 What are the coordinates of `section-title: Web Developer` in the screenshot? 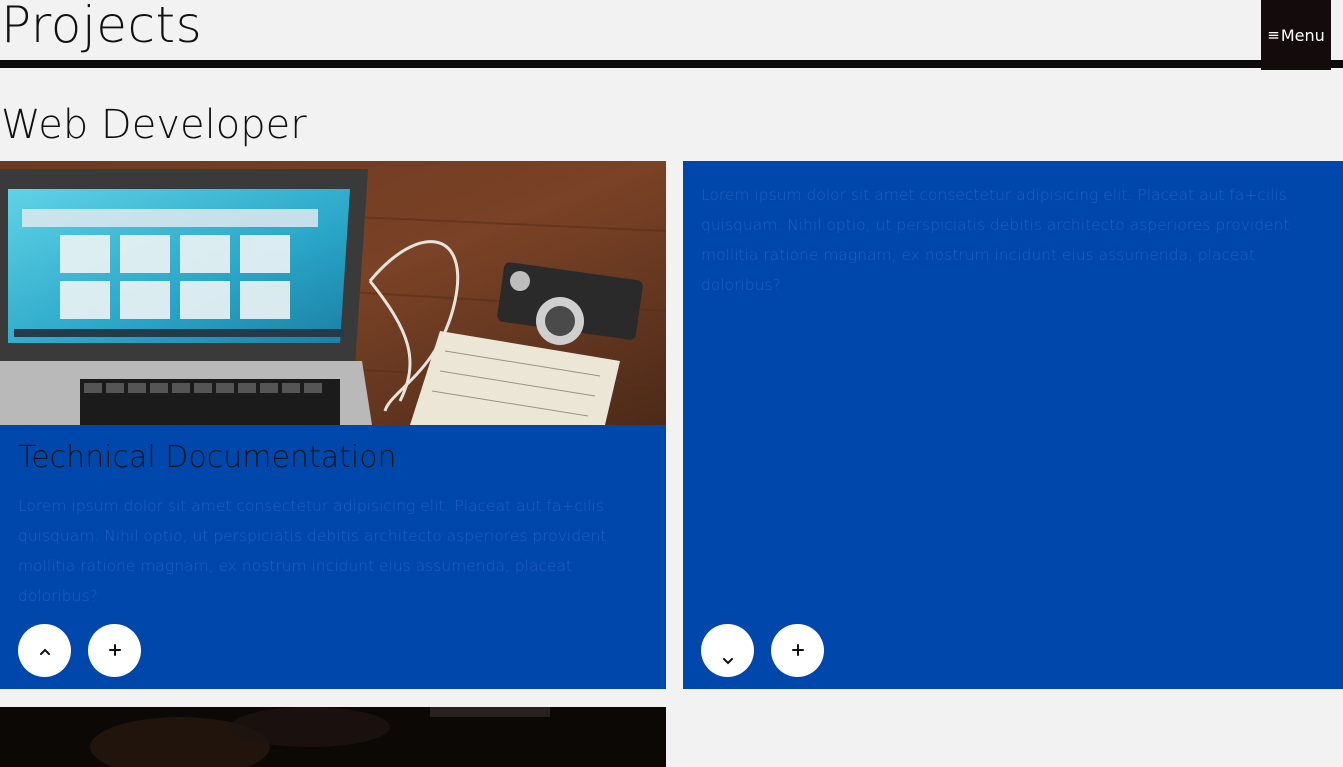 It's located at (154, 125).